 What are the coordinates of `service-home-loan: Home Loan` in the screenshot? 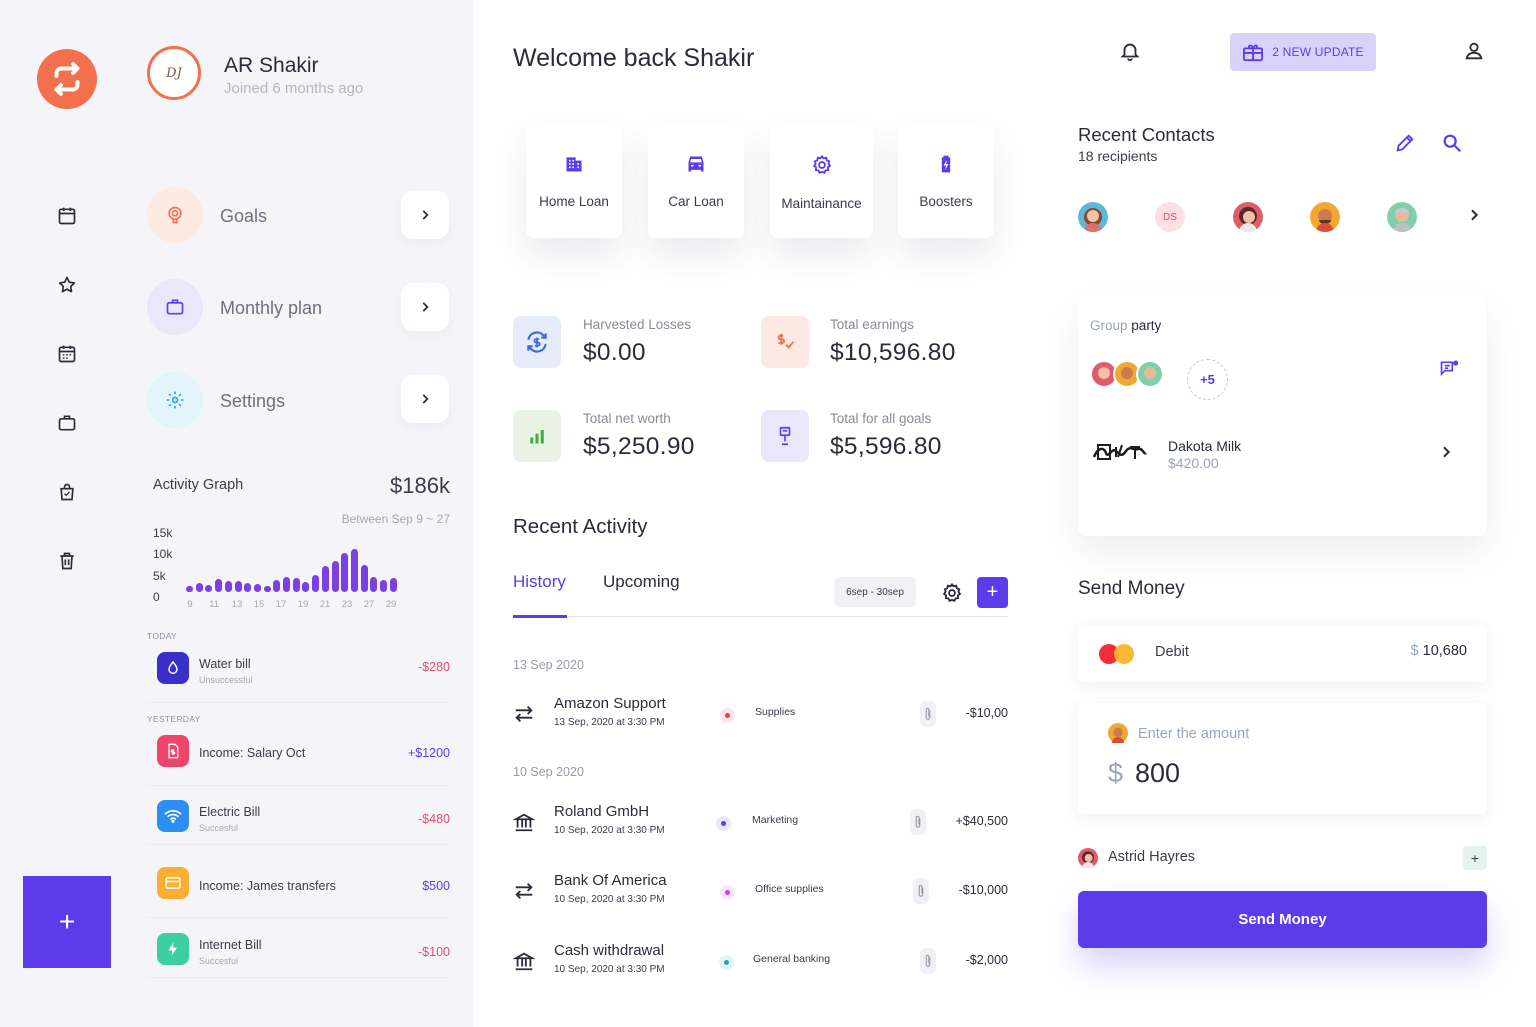 It's located at (574, 180).